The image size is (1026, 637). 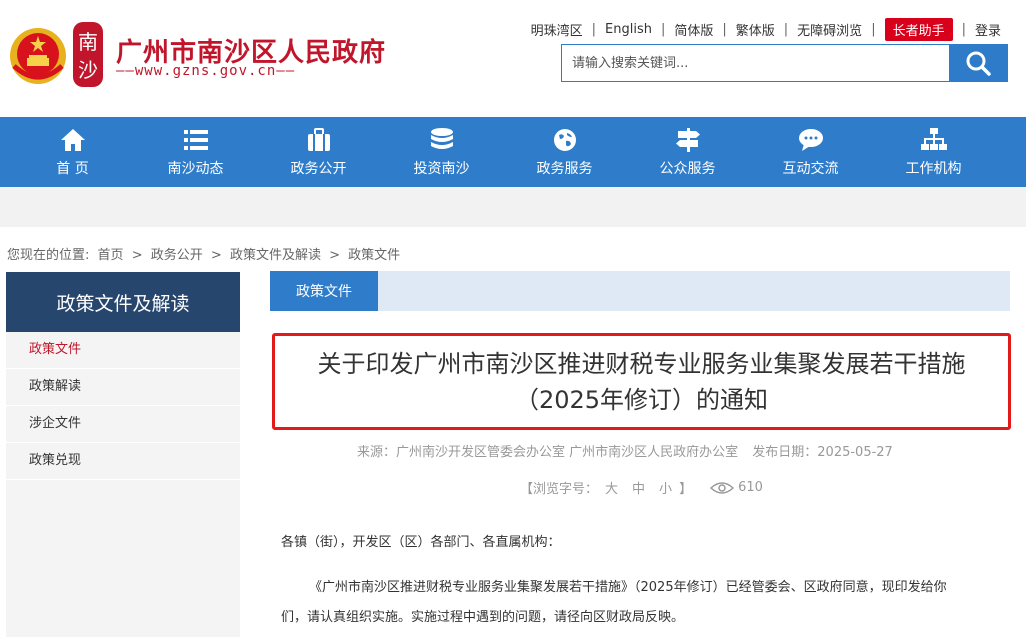 I want to click on sidebar-title: 政策文件及解读, so click(x=123, y=302).